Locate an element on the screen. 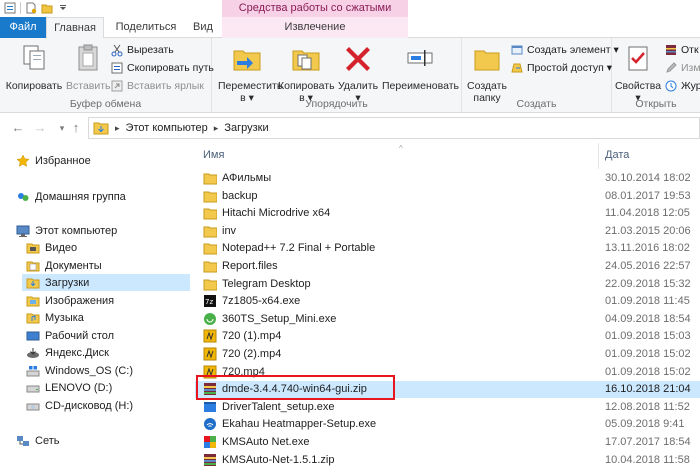  file-row: KMSAuto-Net-1.5.1.zip 10.04.2018 11:58 is located at coordinates (447, 460).